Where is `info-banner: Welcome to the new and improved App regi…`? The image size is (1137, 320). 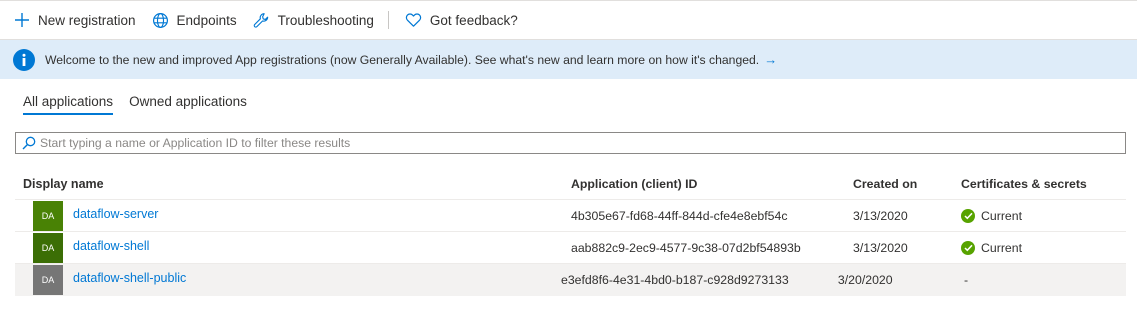 info-banner: Welcome to the new and improved App regi… is located at coordinates (568, 59).